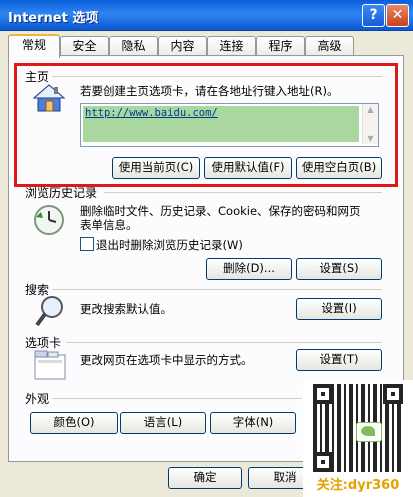 The image size is (413, 497). What do you see at coordinates (109, 225) in the screenshot?
I see `history-description-line2: 表单信息。` at bounding box center [109, 225].